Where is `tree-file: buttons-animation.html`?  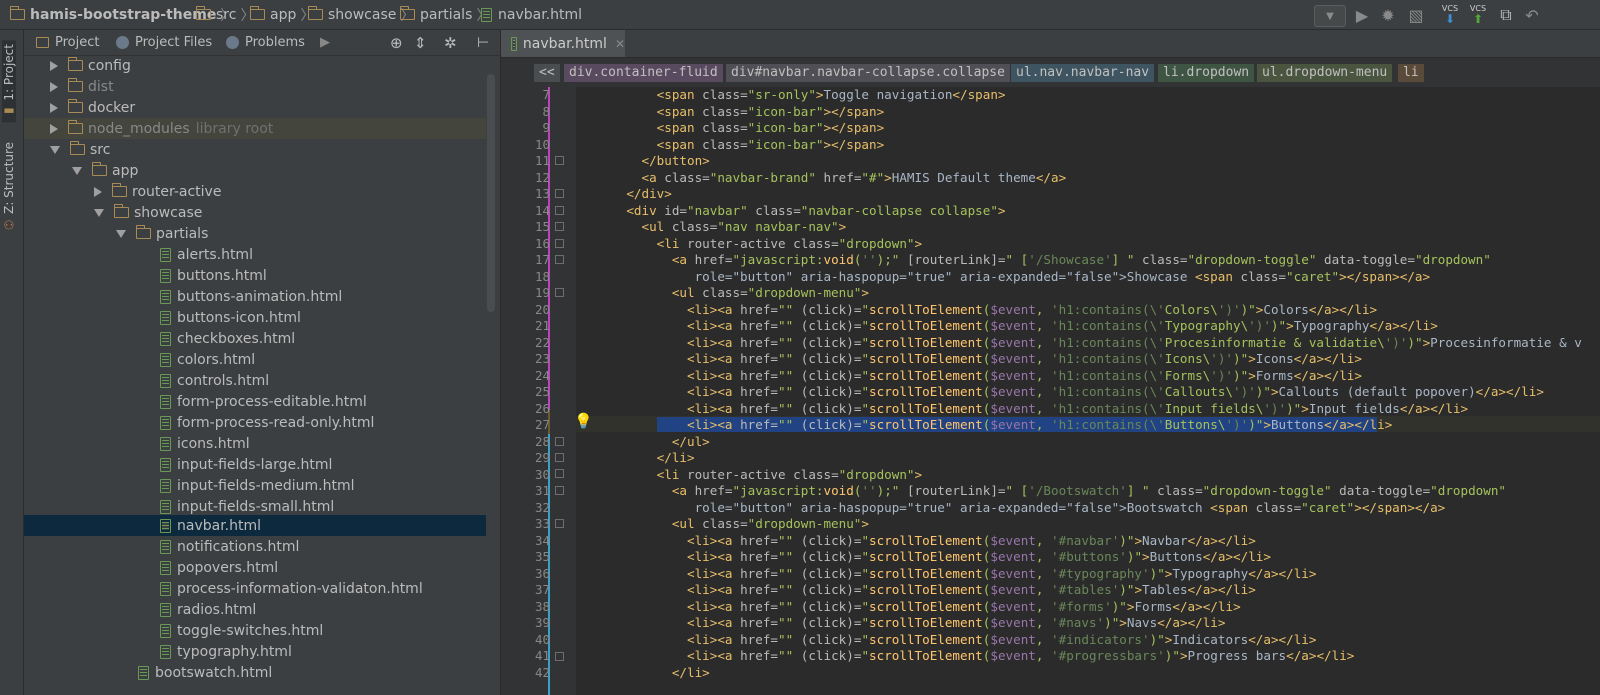 tree-file: buttons-animation.html is located at coordinates (251, 296).